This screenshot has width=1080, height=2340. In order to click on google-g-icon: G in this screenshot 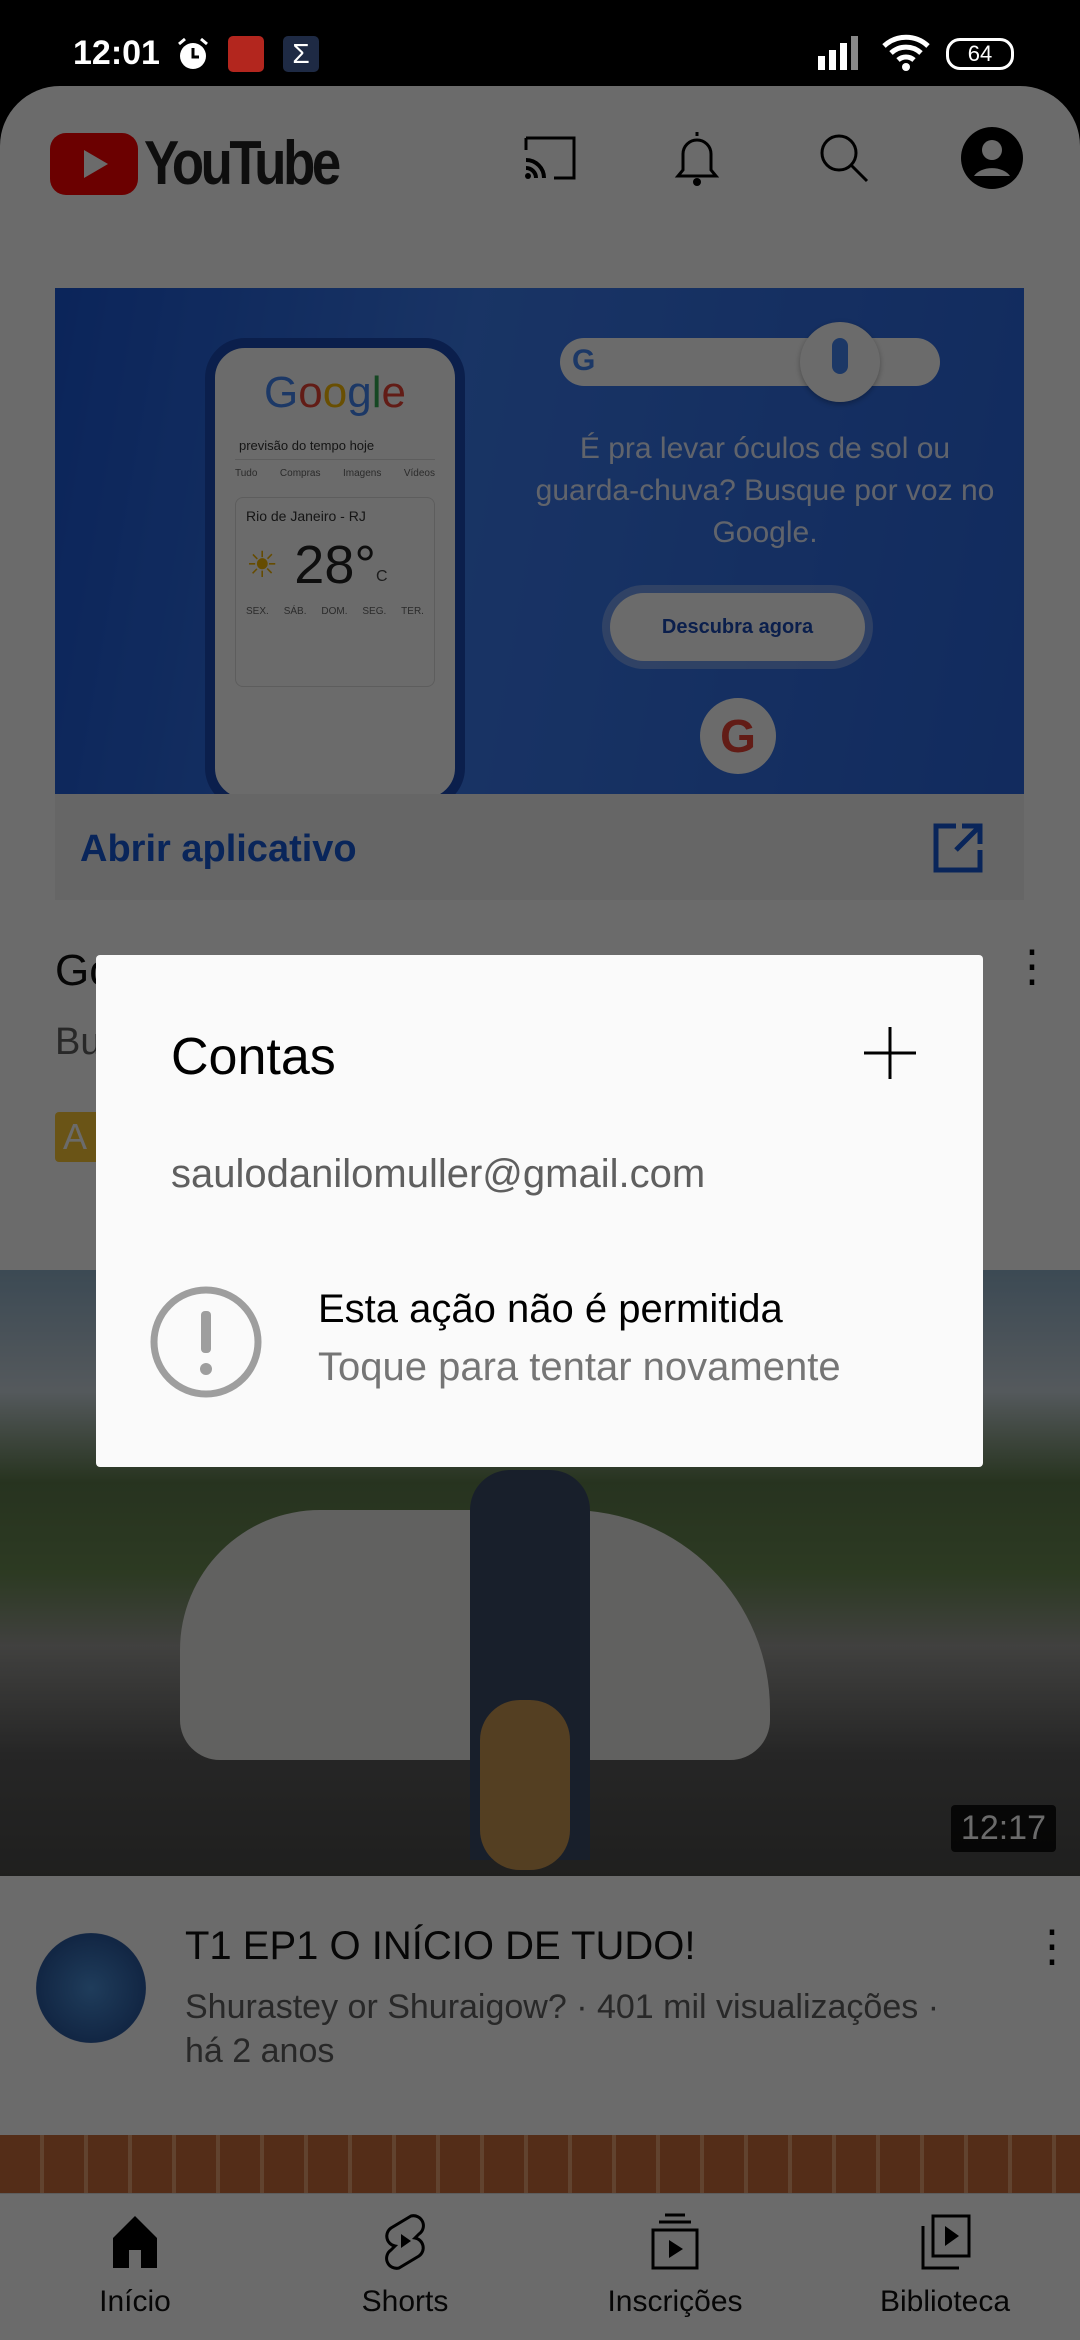, I will do `click(584, 360)`.